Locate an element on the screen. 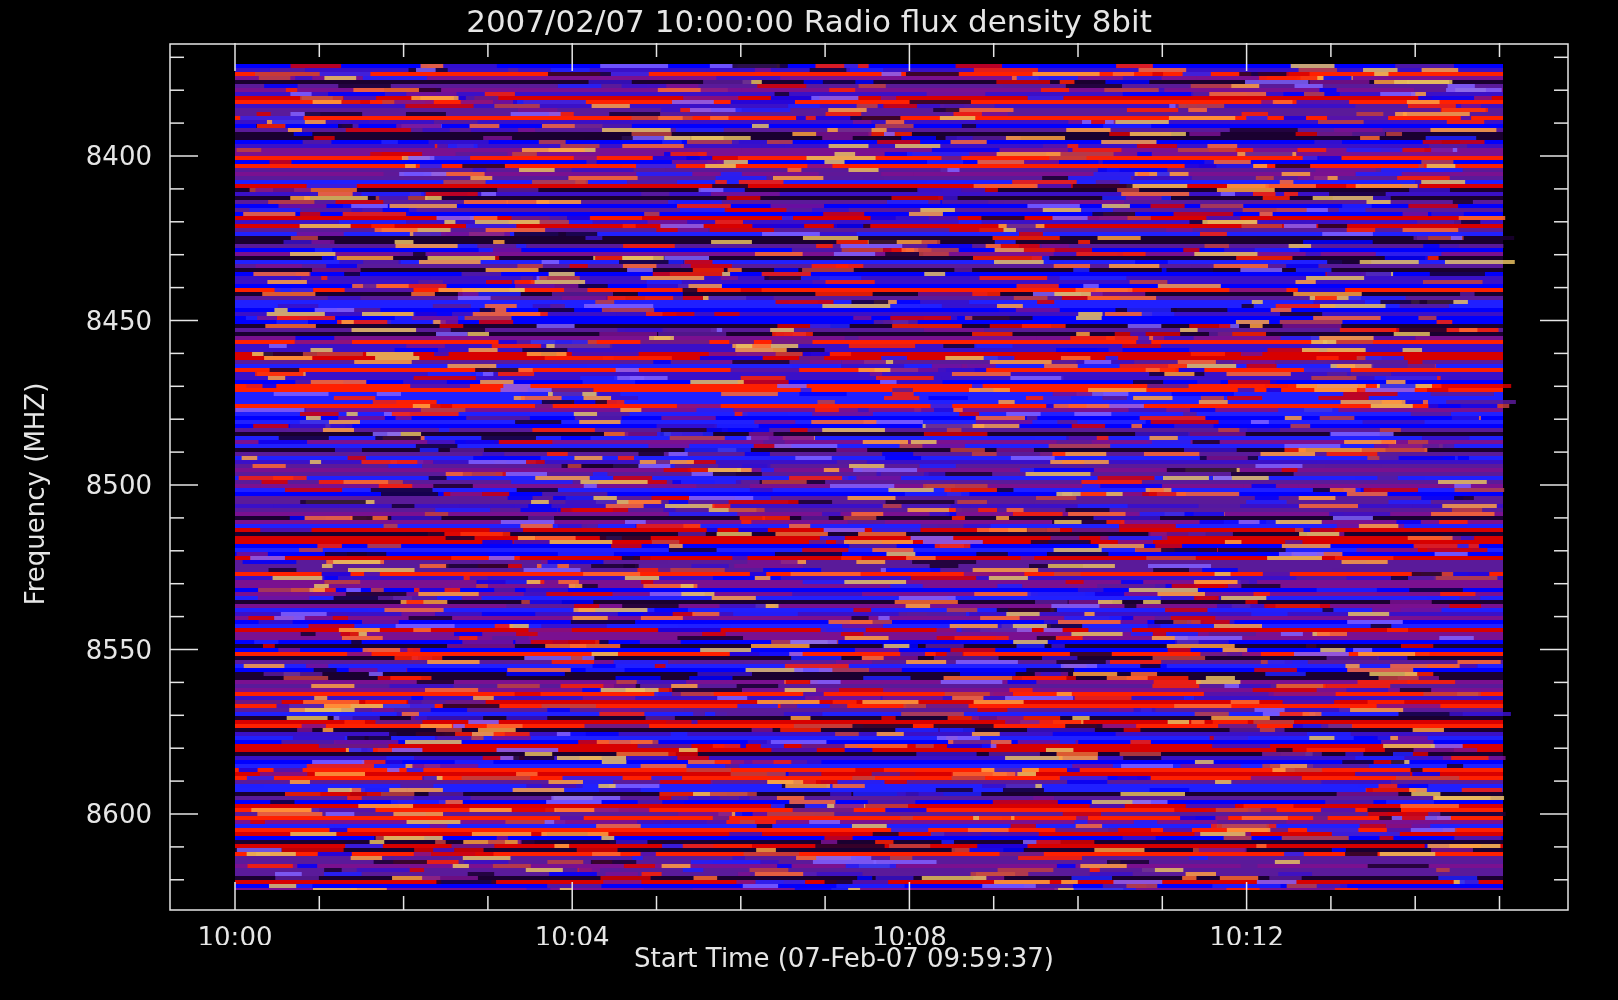 Image resolution: width=1618 pixels, height=1000 pixels. y-tick-label: 8500 is located at coordinates (118, 485).